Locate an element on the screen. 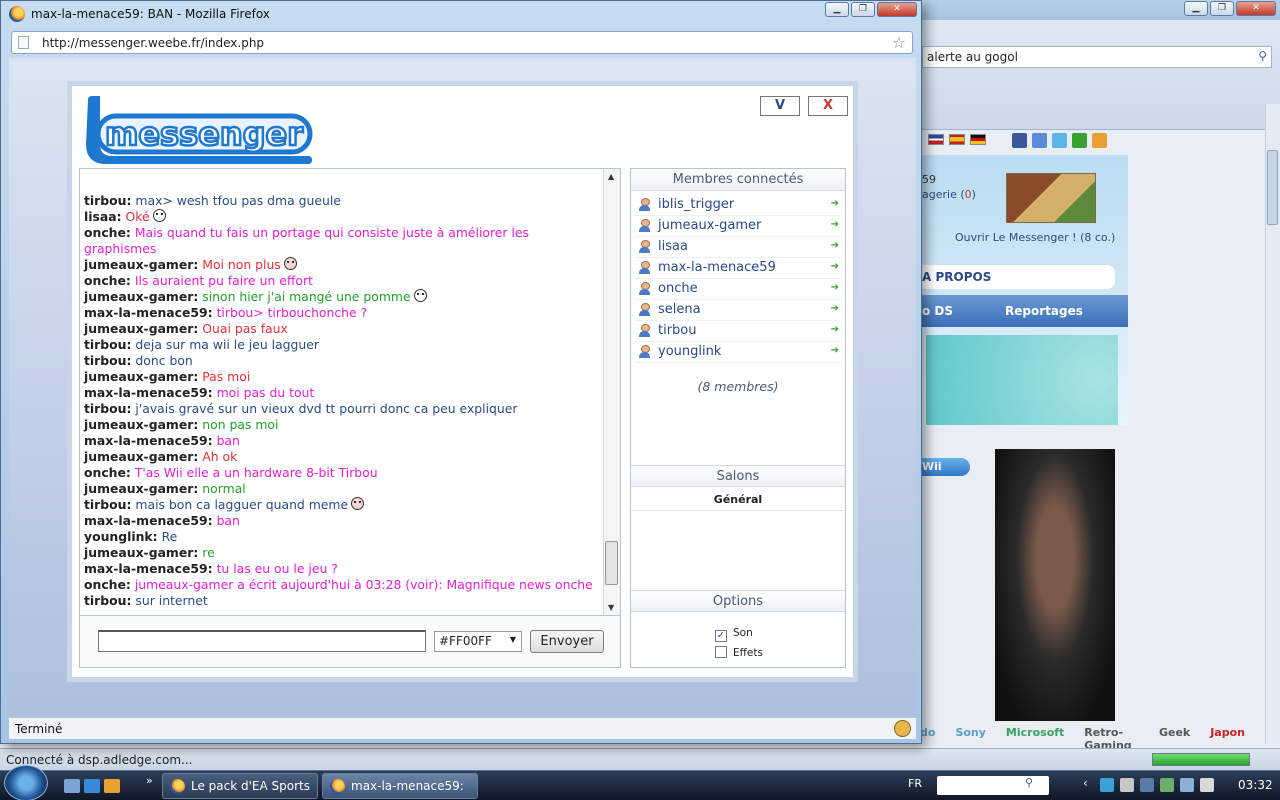 The width and height of the screenshot is (1280, 800). close-messenger-button: X is located at coordinates (828, 106).